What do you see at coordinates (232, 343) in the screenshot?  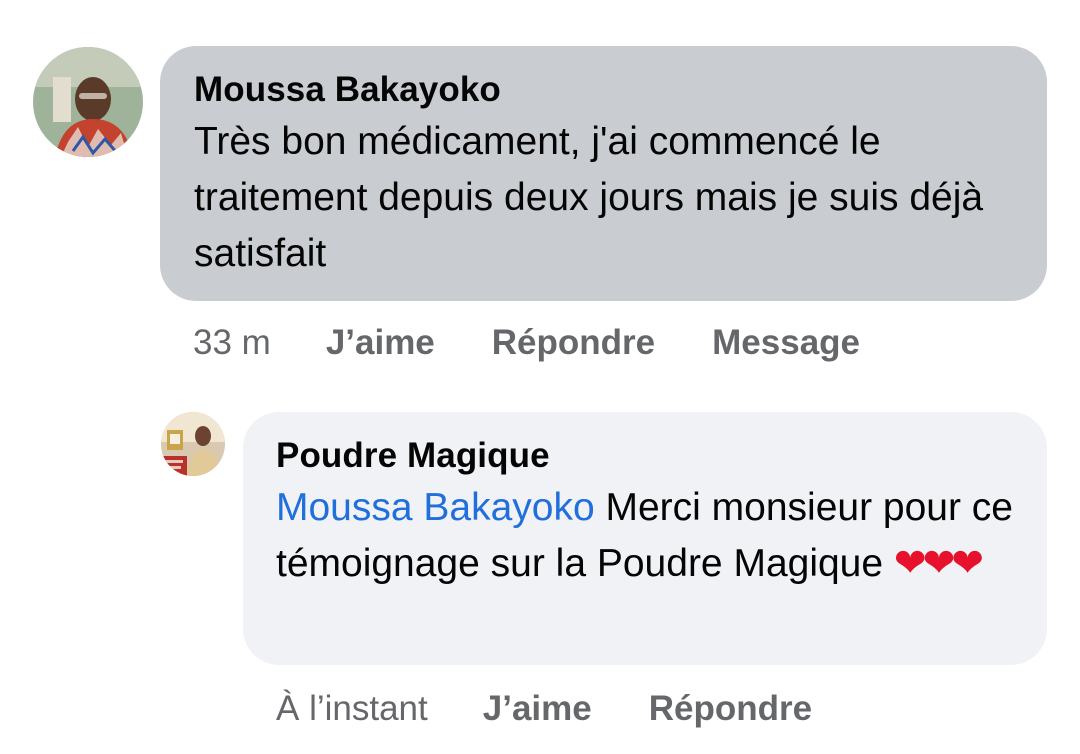 I see `comment-timestamp: 33 m` at bounding box center [232, 343].